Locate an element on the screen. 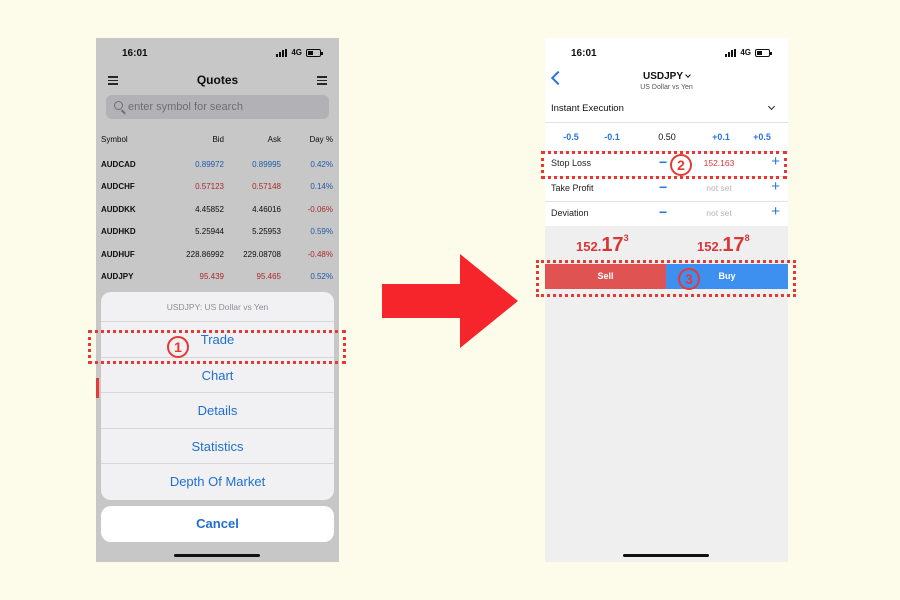 This screenshot has height=600, width=900. highlight-sell-buy is located at coordinates (666, 278).